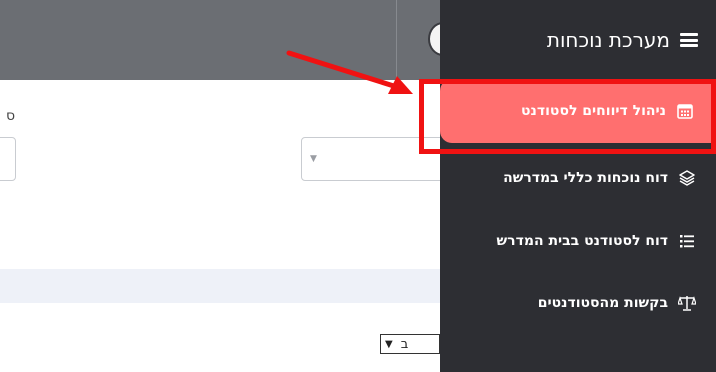 The height and width of the screenshot is (372, 716). I want to click on list-icon, so click(687, 241).